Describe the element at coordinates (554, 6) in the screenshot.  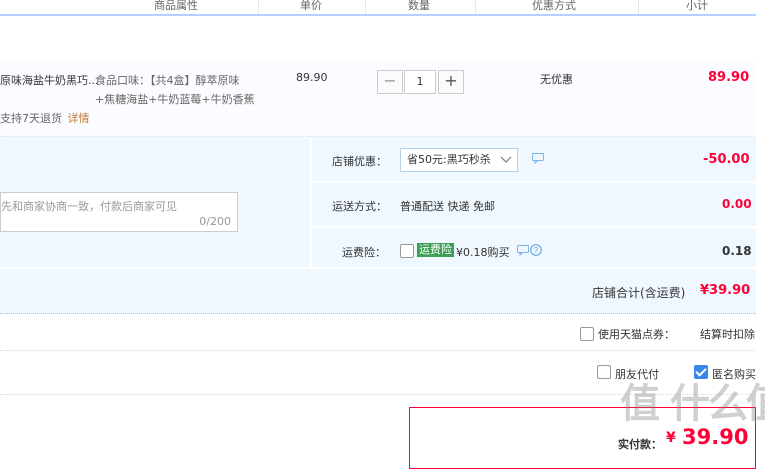
I see `col-header-promo: 优惠方式` at that location.